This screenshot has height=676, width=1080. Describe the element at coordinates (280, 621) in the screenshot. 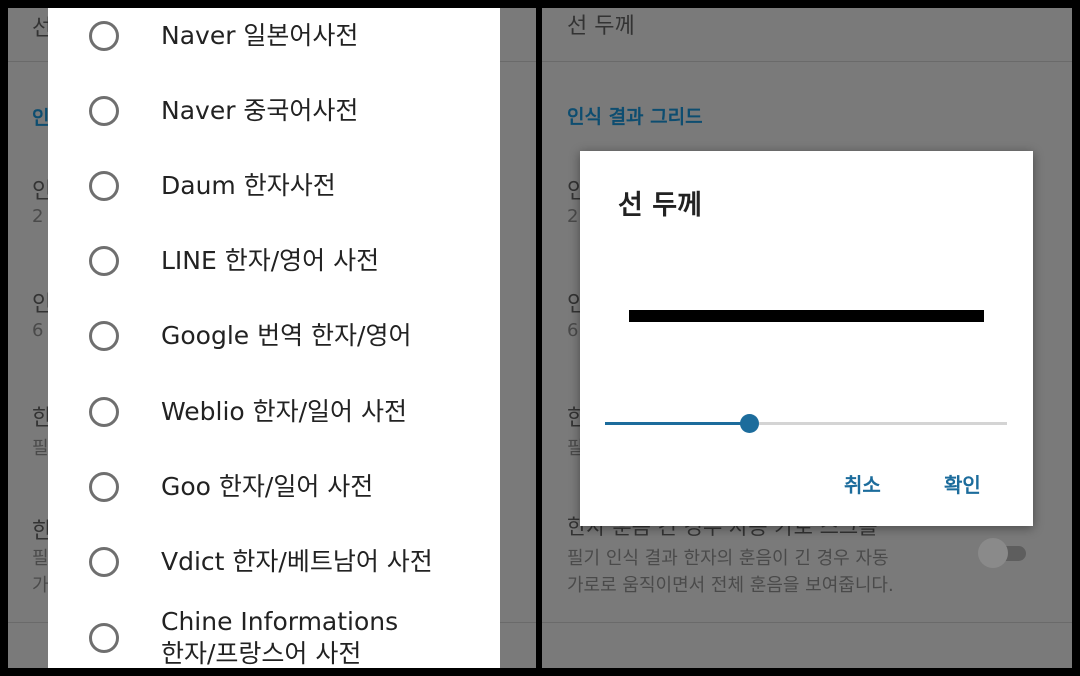

I see `radio-option-label: Chine Informations` at that location.